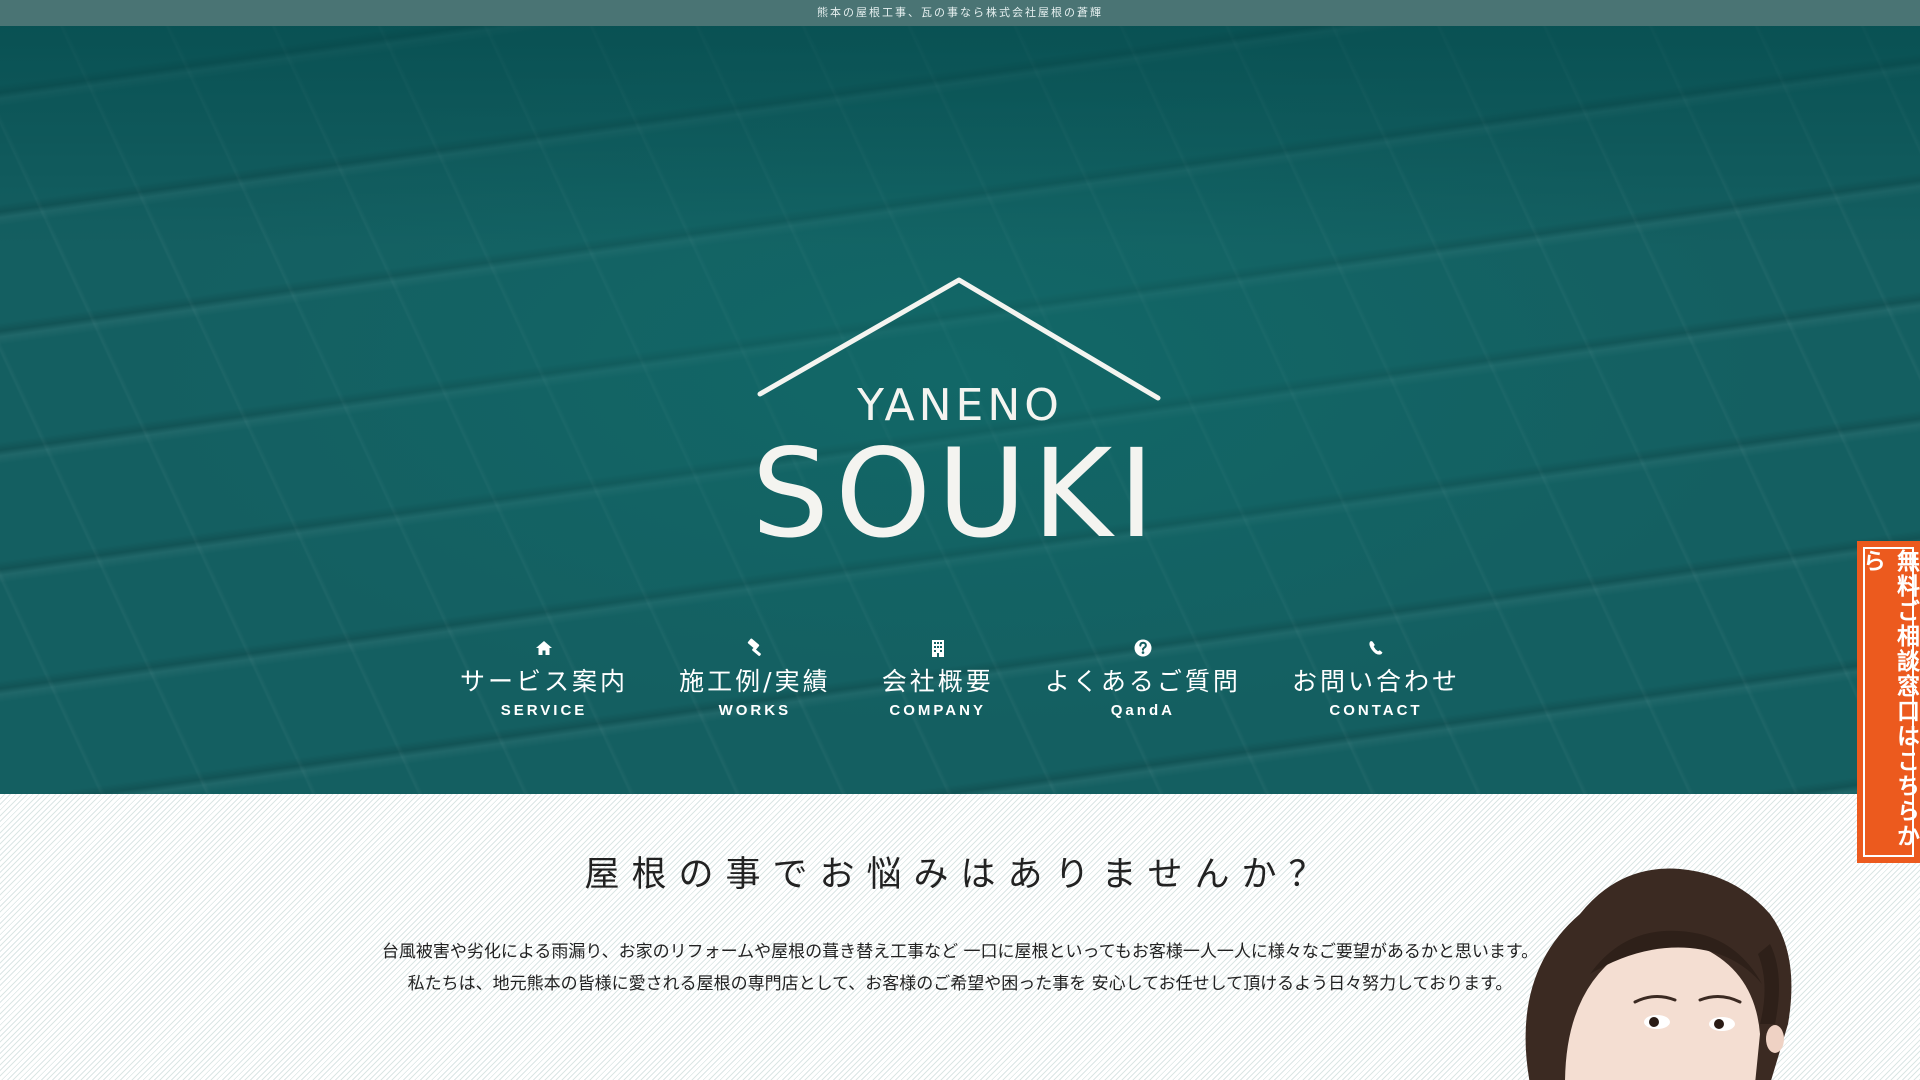  What do you see at coordinates (1888, 699) in the screenshot?
I see `free-consultation-label: 無料ご相談窓口はこちらから` at bounding box center [1888, 699].